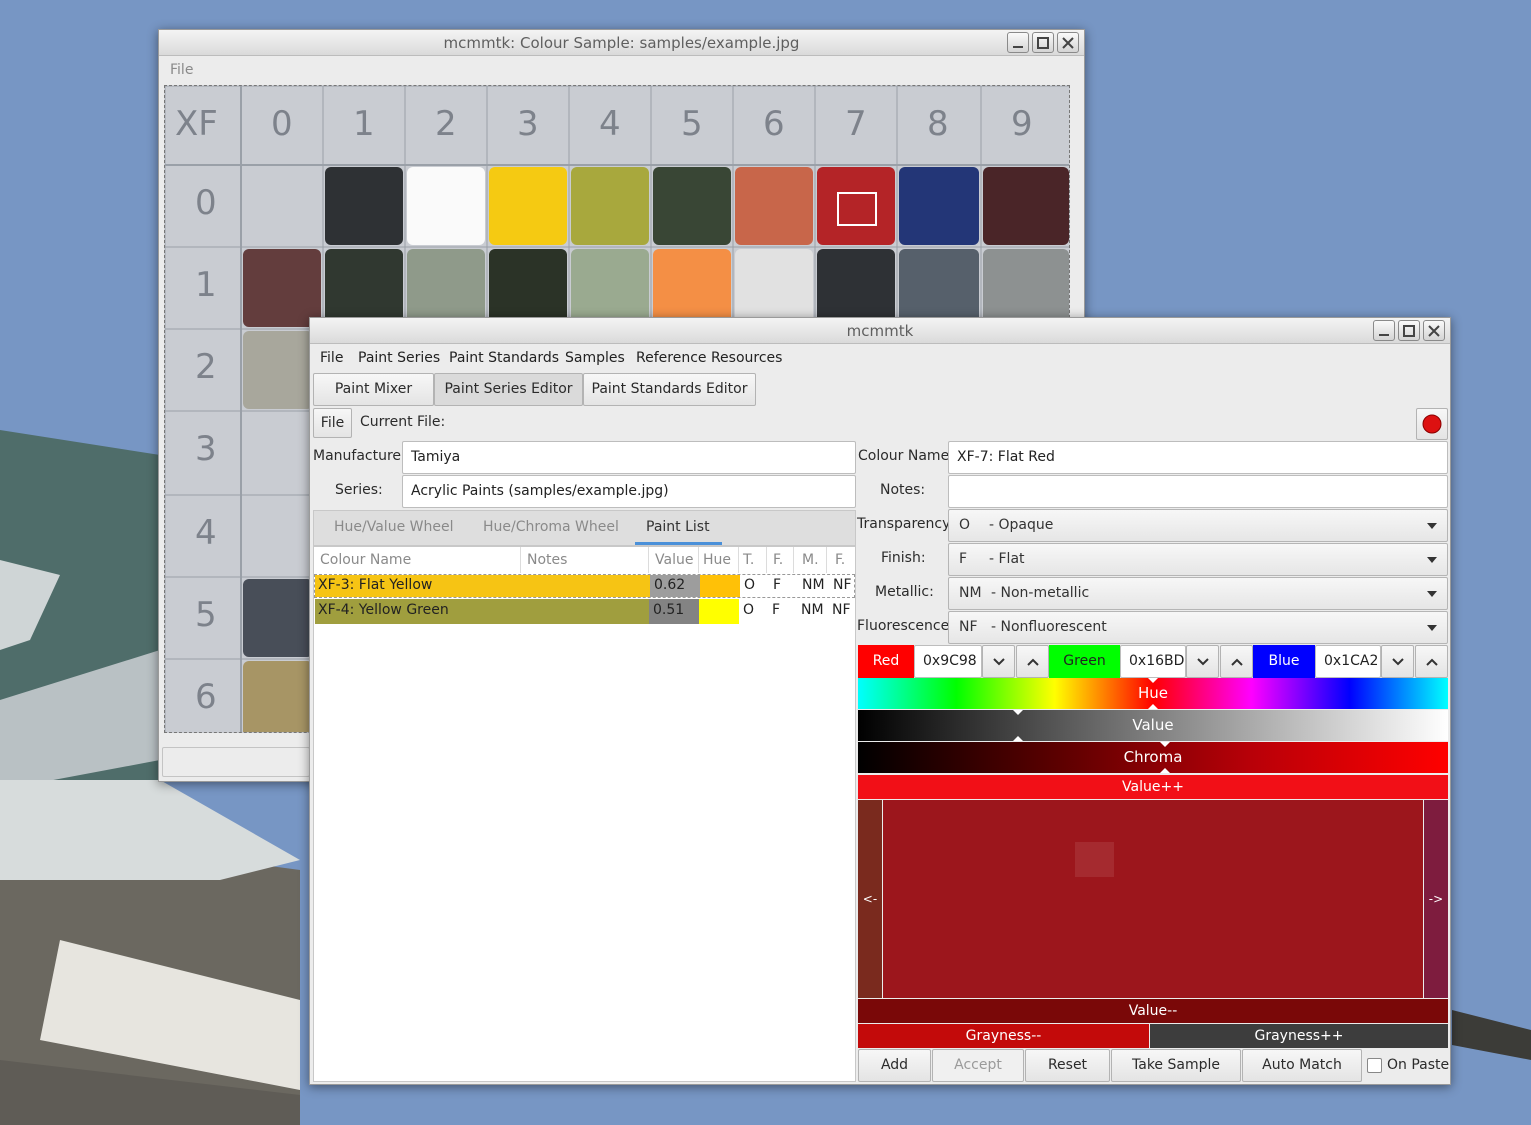 Image resolution: width=1531 pixels, height=1125 pixels. Describe the element at coordinates (1153, 757) in the screenshot. I see `chroma-bar: Chroma` at that location.